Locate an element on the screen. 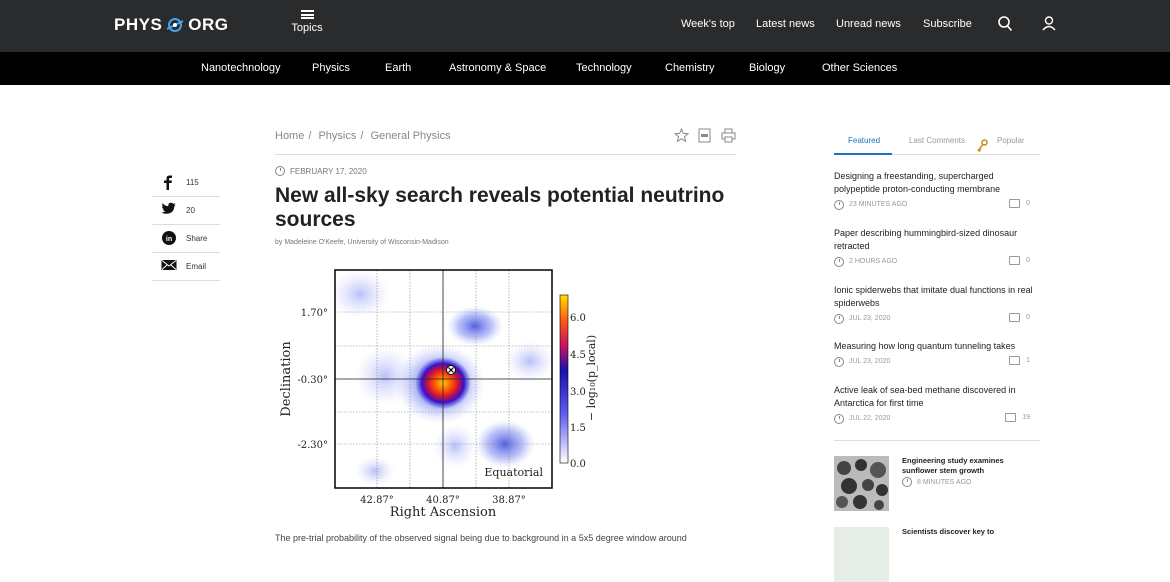 Image resolution: width=1170 pixels, height=582 pixels. facebook-count: 115 is located at coordinates (192, 182).